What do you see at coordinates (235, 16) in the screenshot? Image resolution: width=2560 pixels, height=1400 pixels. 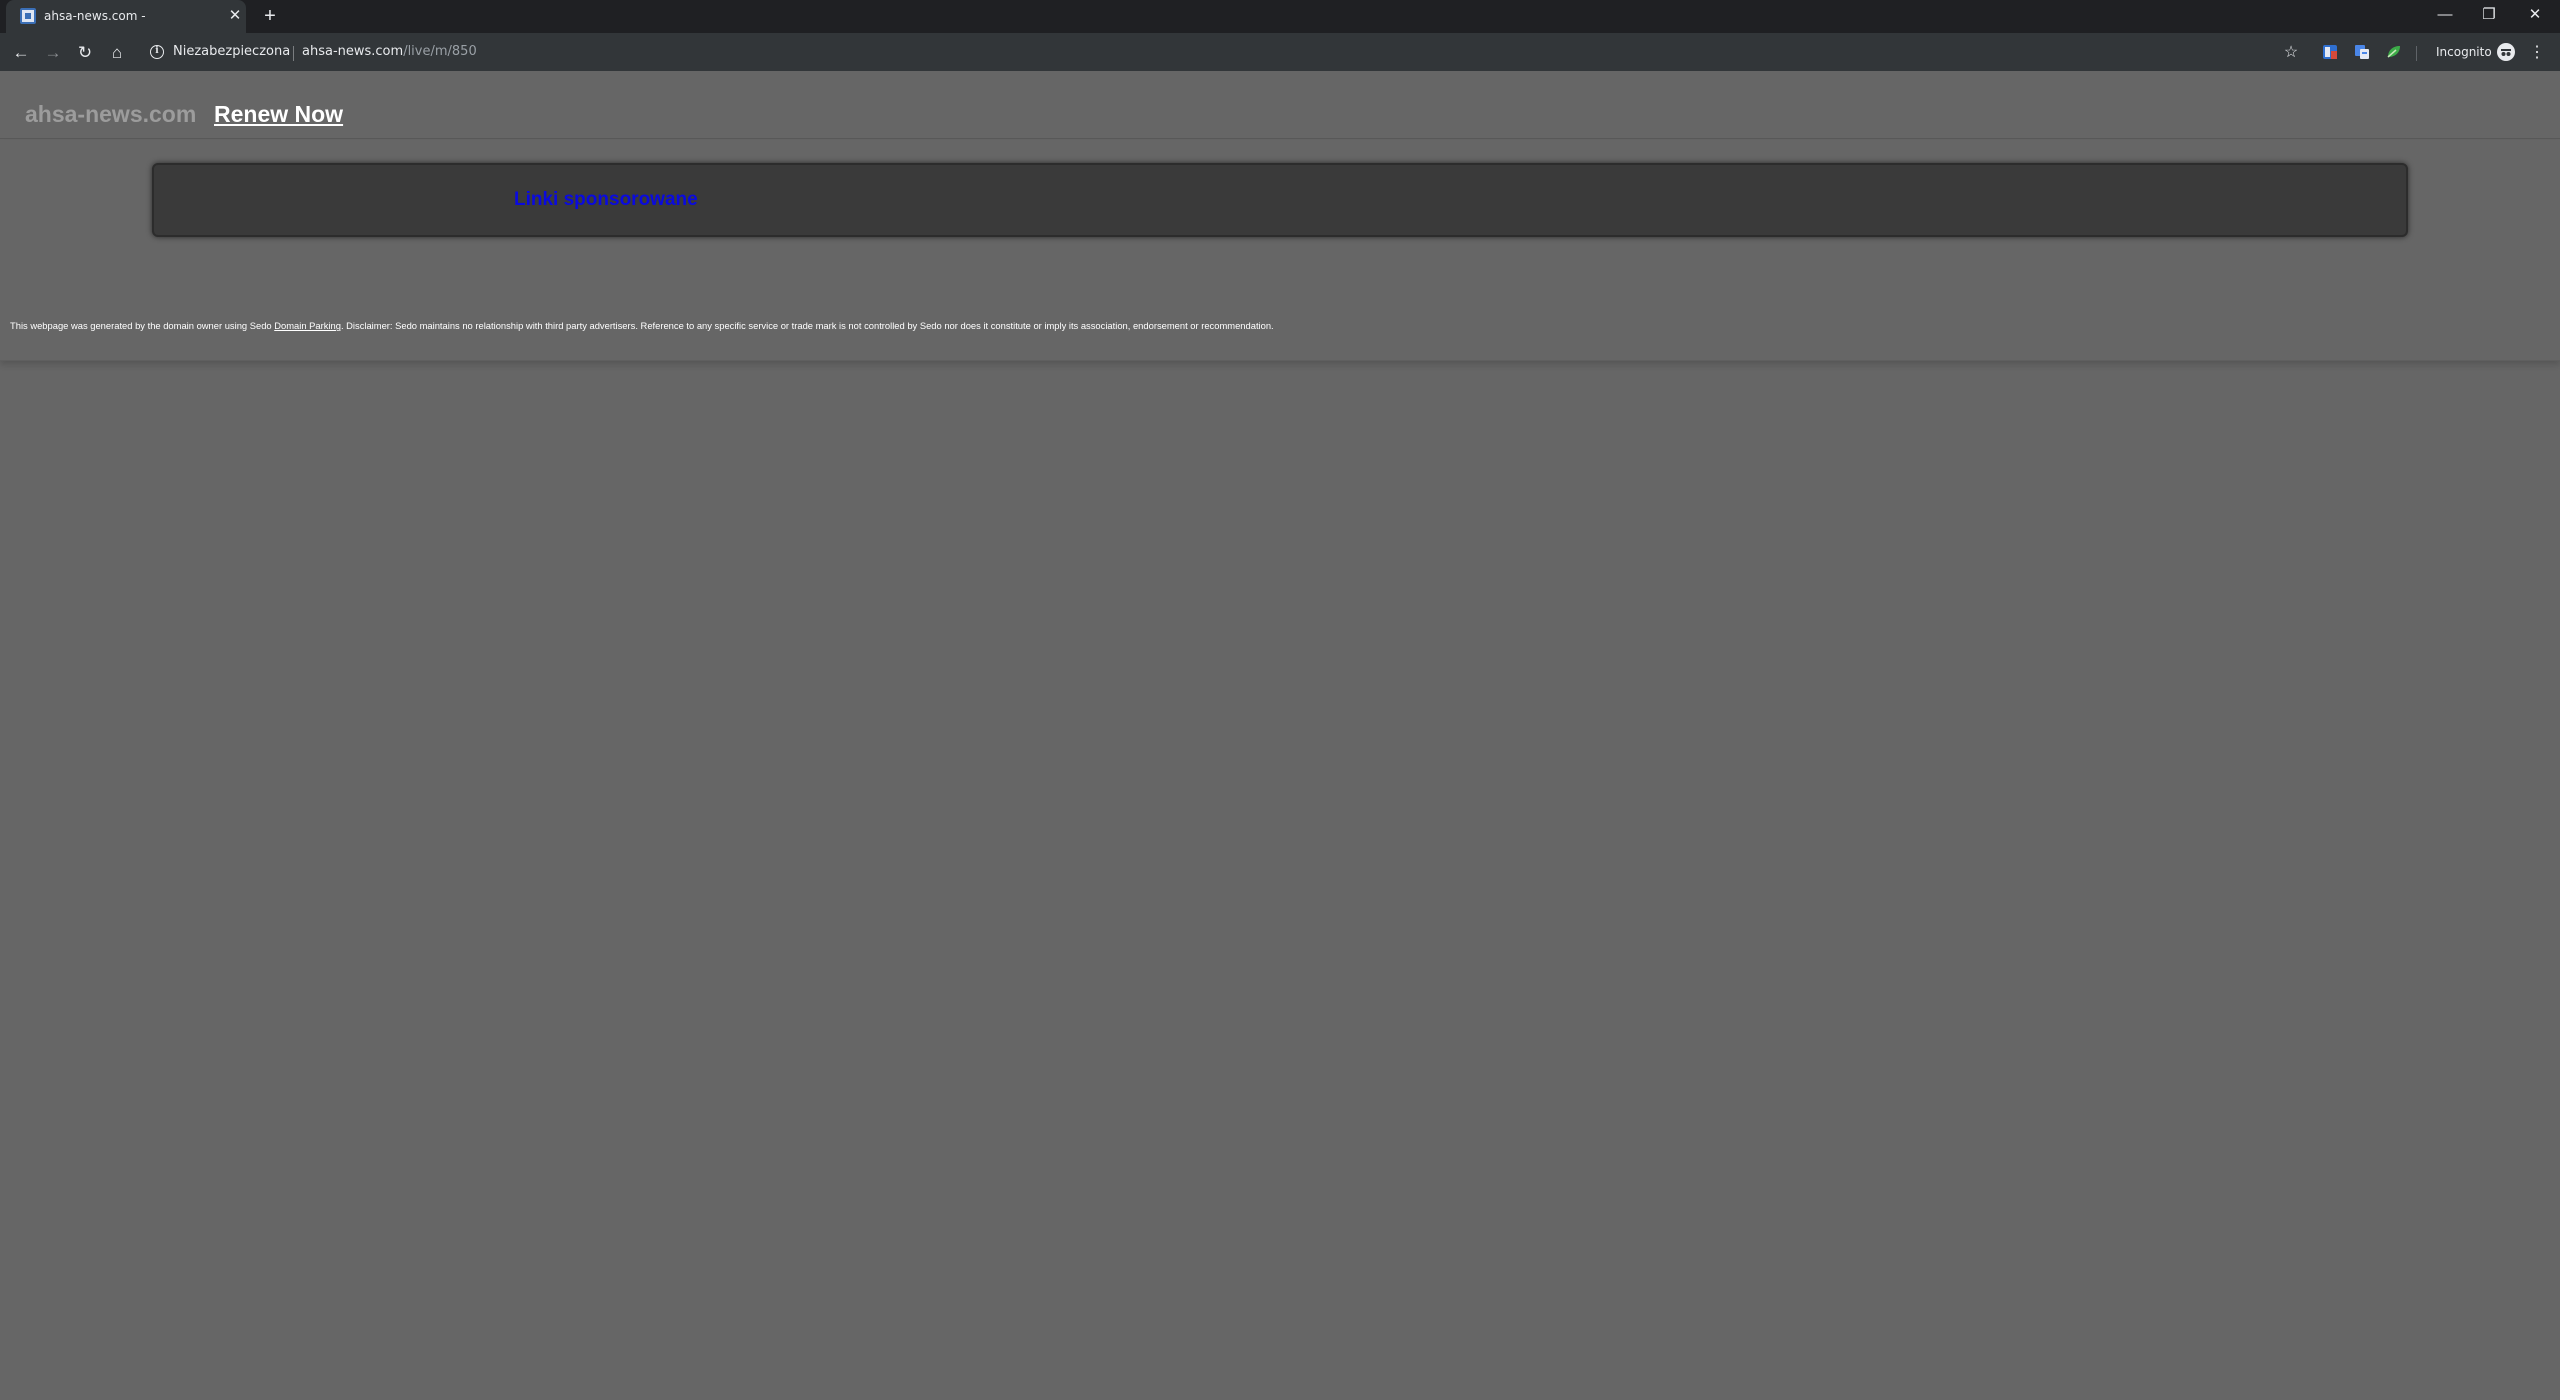 I see `tab-close-icon: ✕` at bounding box center [235, 16].